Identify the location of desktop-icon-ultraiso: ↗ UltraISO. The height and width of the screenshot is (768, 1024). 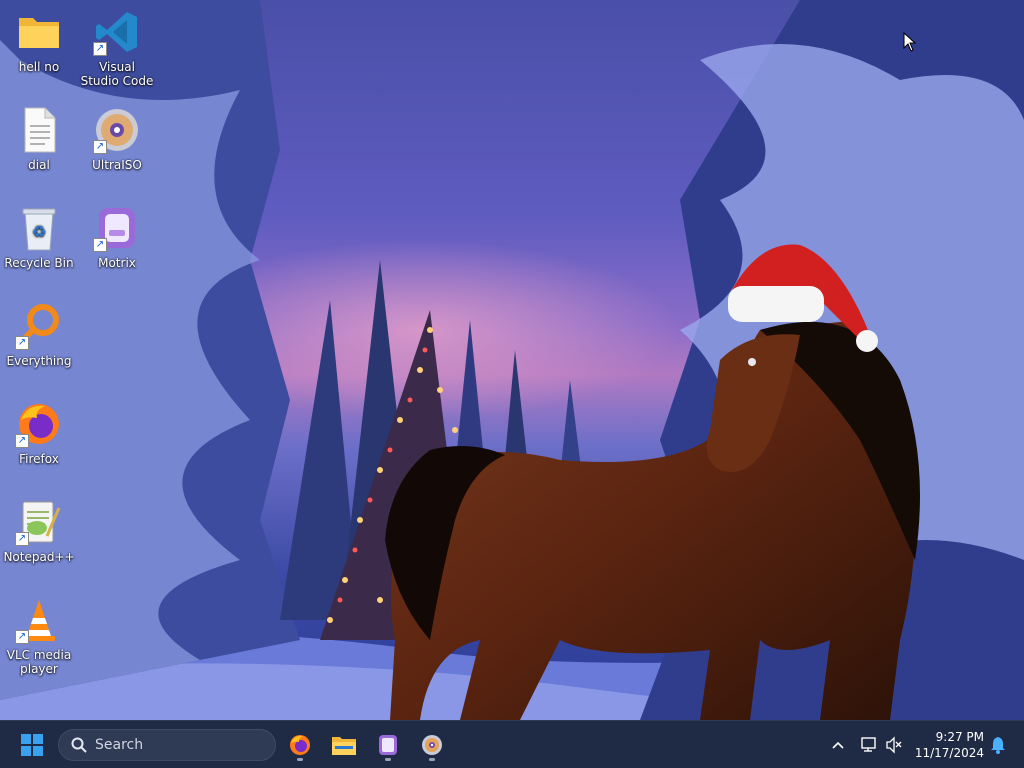
(117, 139).